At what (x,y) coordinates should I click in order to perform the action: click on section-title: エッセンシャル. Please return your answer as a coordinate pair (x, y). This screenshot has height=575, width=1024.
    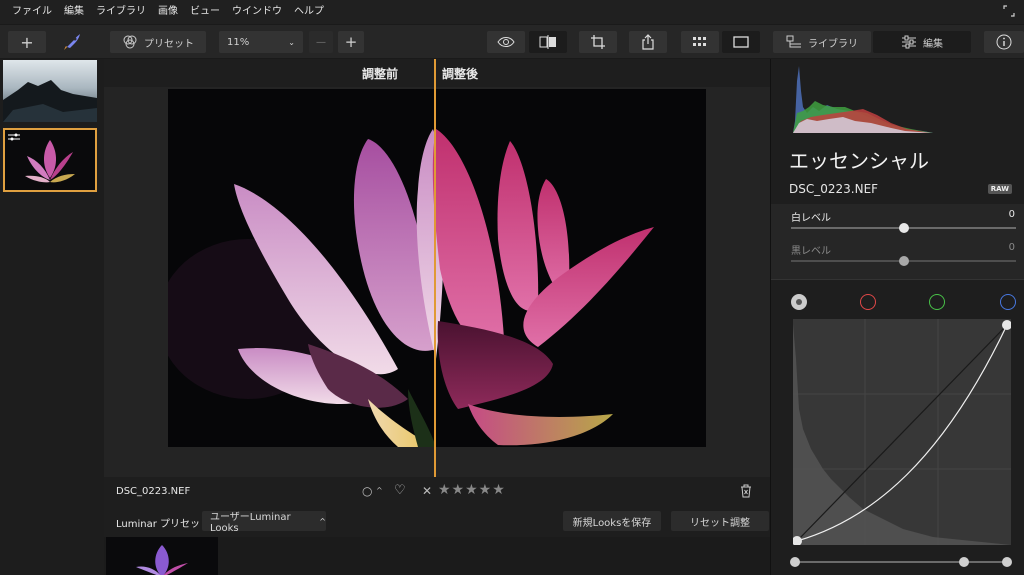
    Looking at the image, I should click on (859, 161).